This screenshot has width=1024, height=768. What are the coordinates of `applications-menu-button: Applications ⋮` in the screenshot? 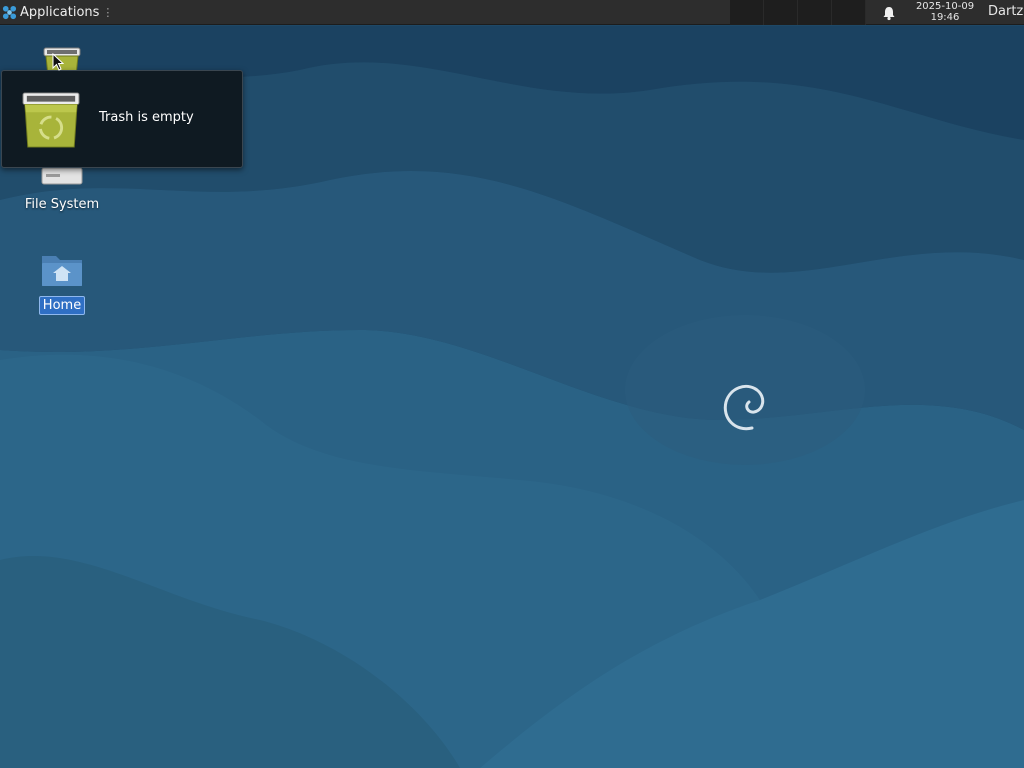 It's located at (57, 12).